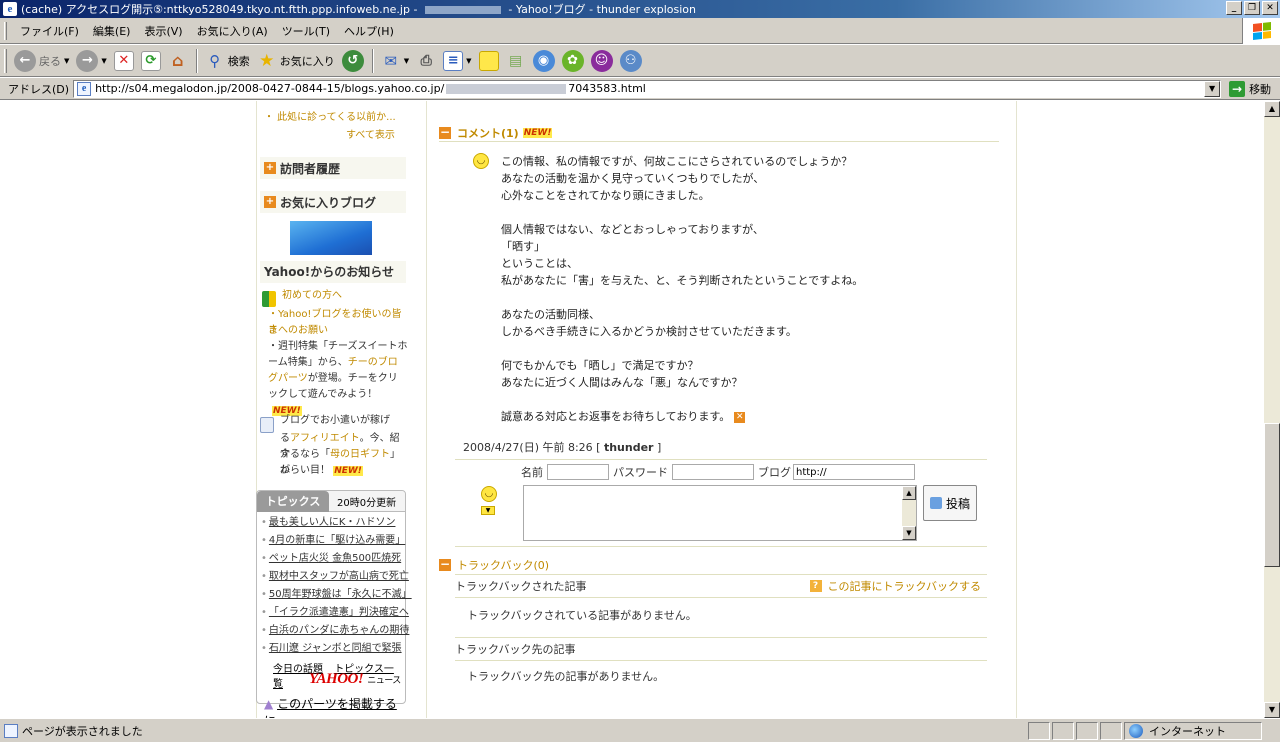  I want to click on notice-request-cont: まへのお願い, so click(298, 331).